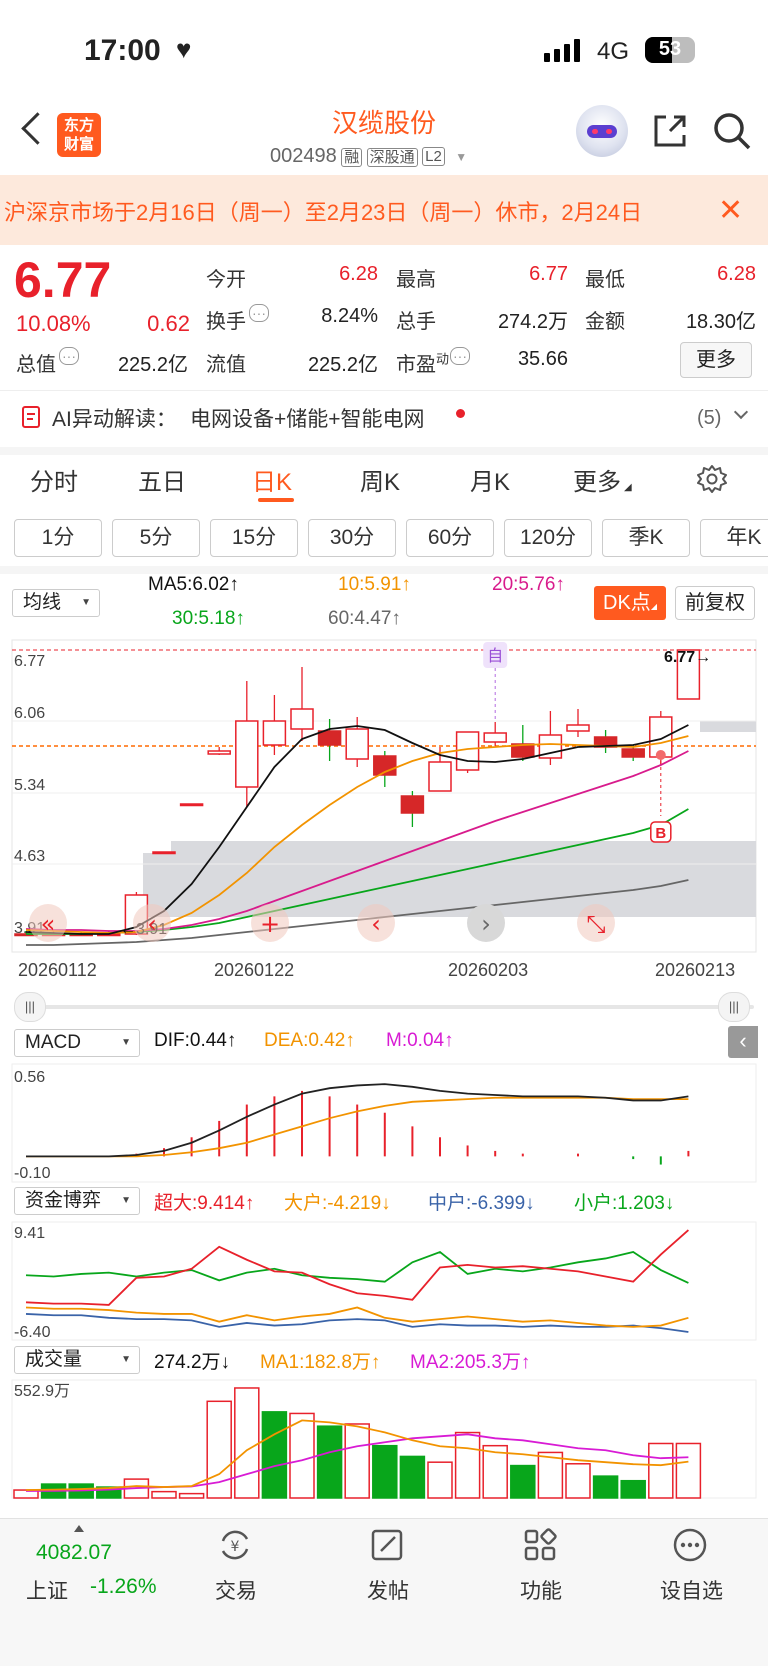 This screenshot has height=1666, width=768. I want to click on ai-text: 电网设备+储能+智能电网, so click(307, 419).